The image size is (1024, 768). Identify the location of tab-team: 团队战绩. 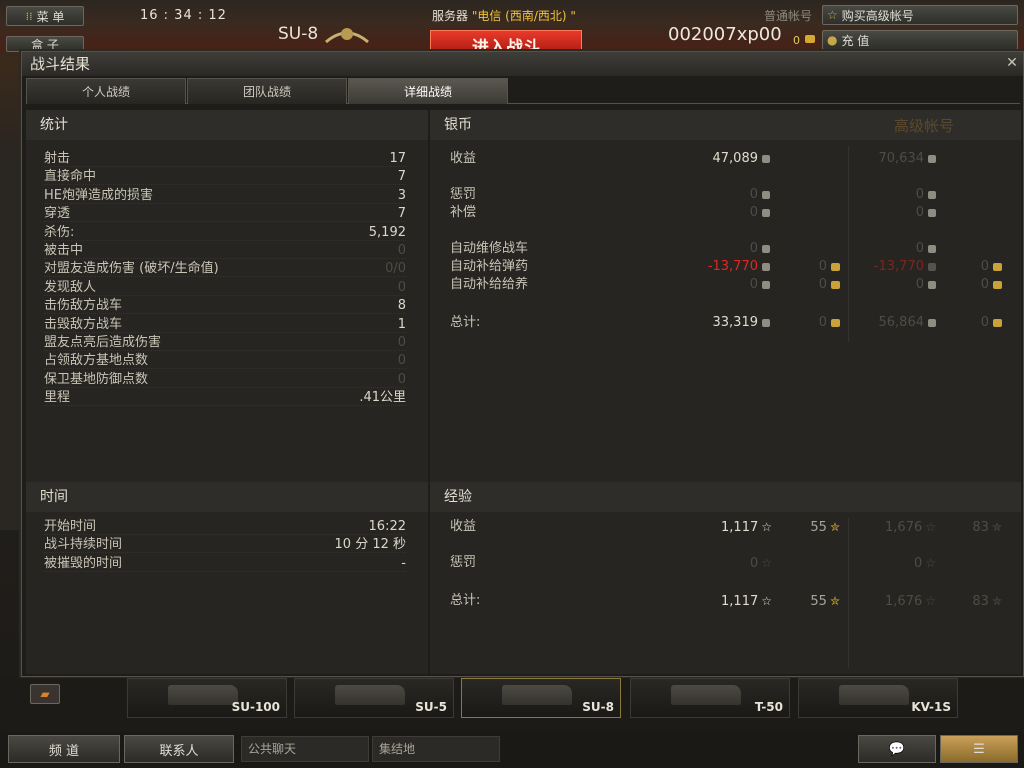
(267, 91).